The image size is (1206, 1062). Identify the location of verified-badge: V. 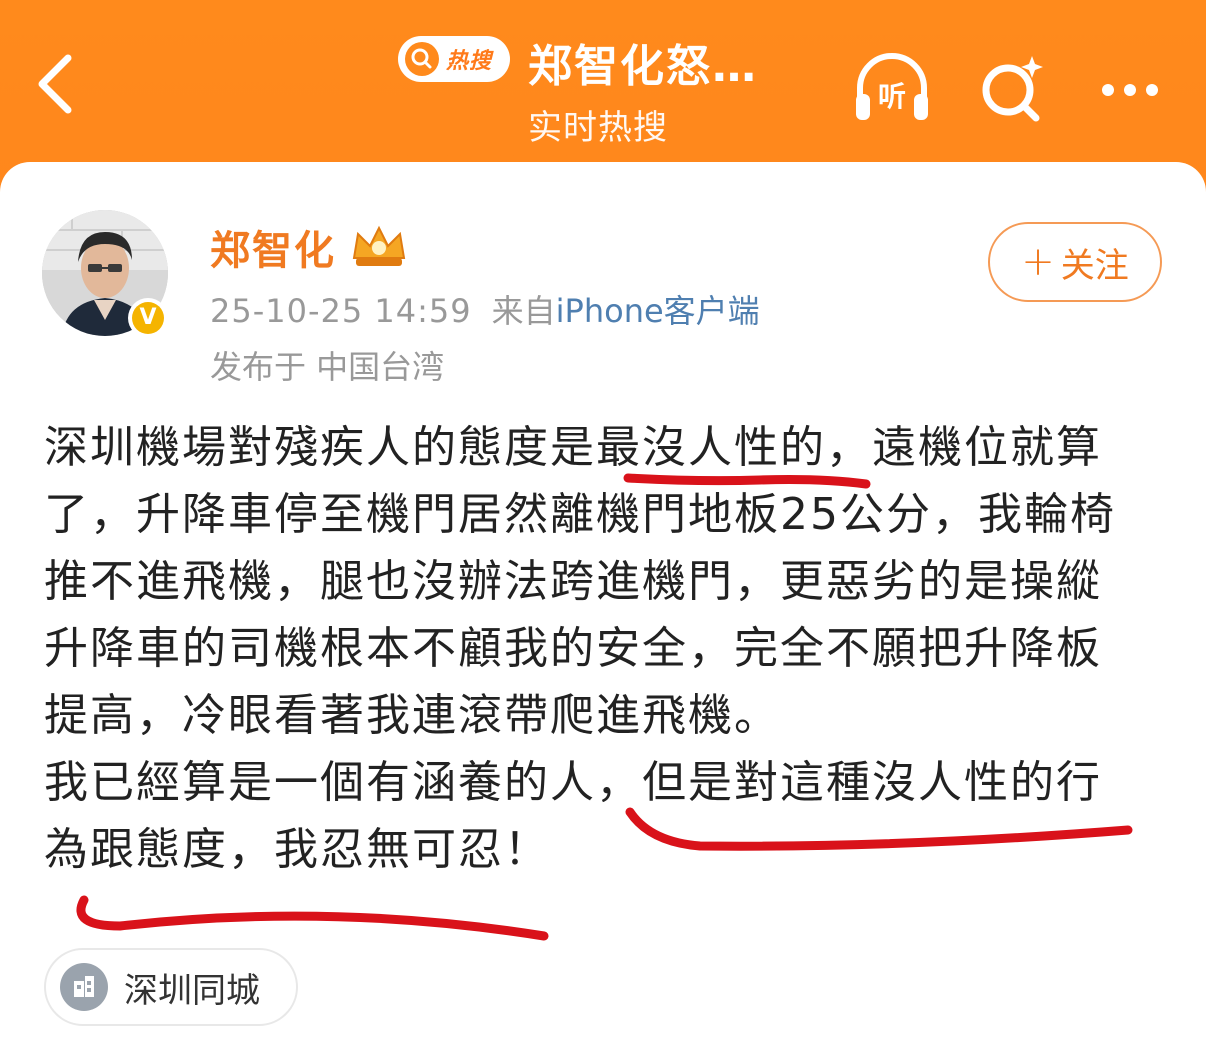
(148, 318).